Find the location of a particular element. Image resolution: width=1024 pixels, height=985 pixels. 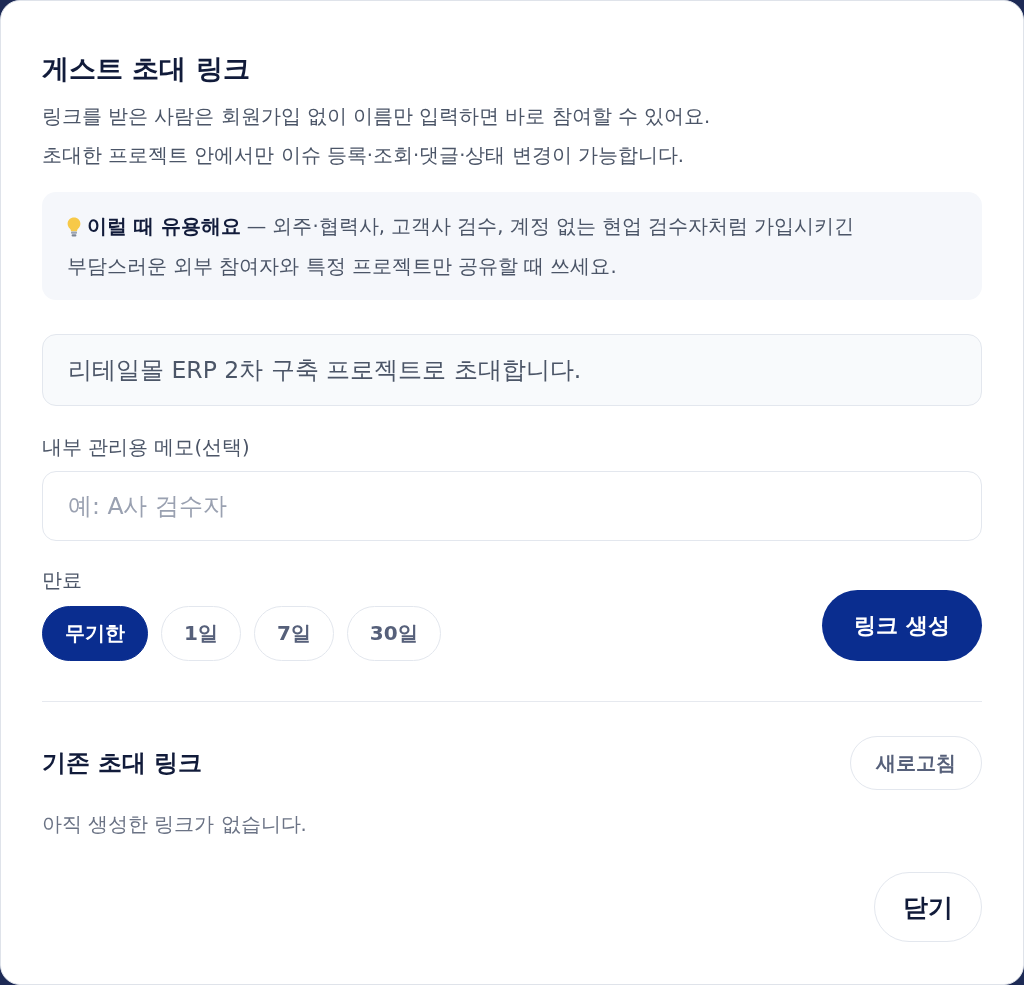

light-bulb-icon is located at coordinates (74, 227).